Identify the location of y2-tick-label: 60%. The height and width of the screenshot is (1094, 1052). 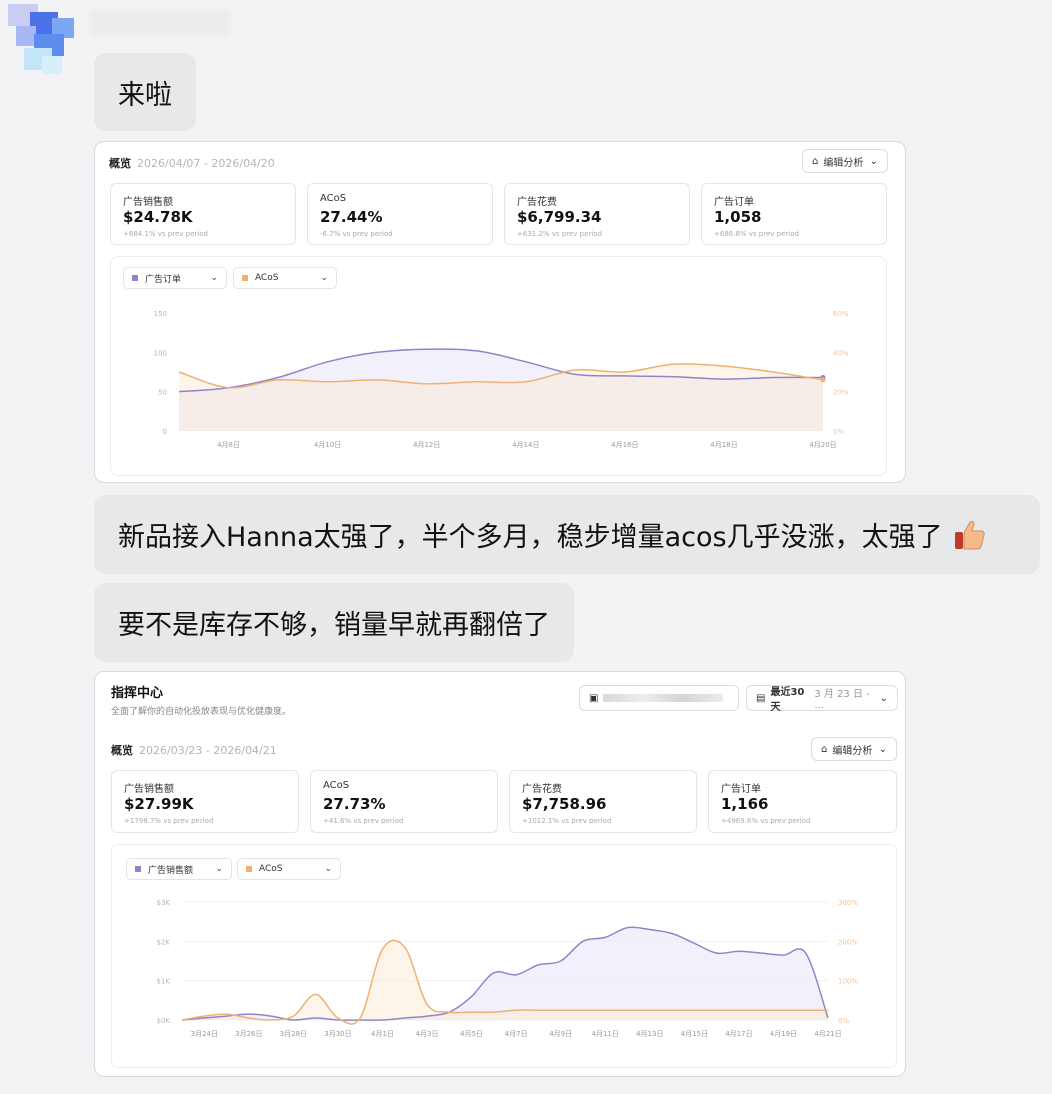
(841, 314).